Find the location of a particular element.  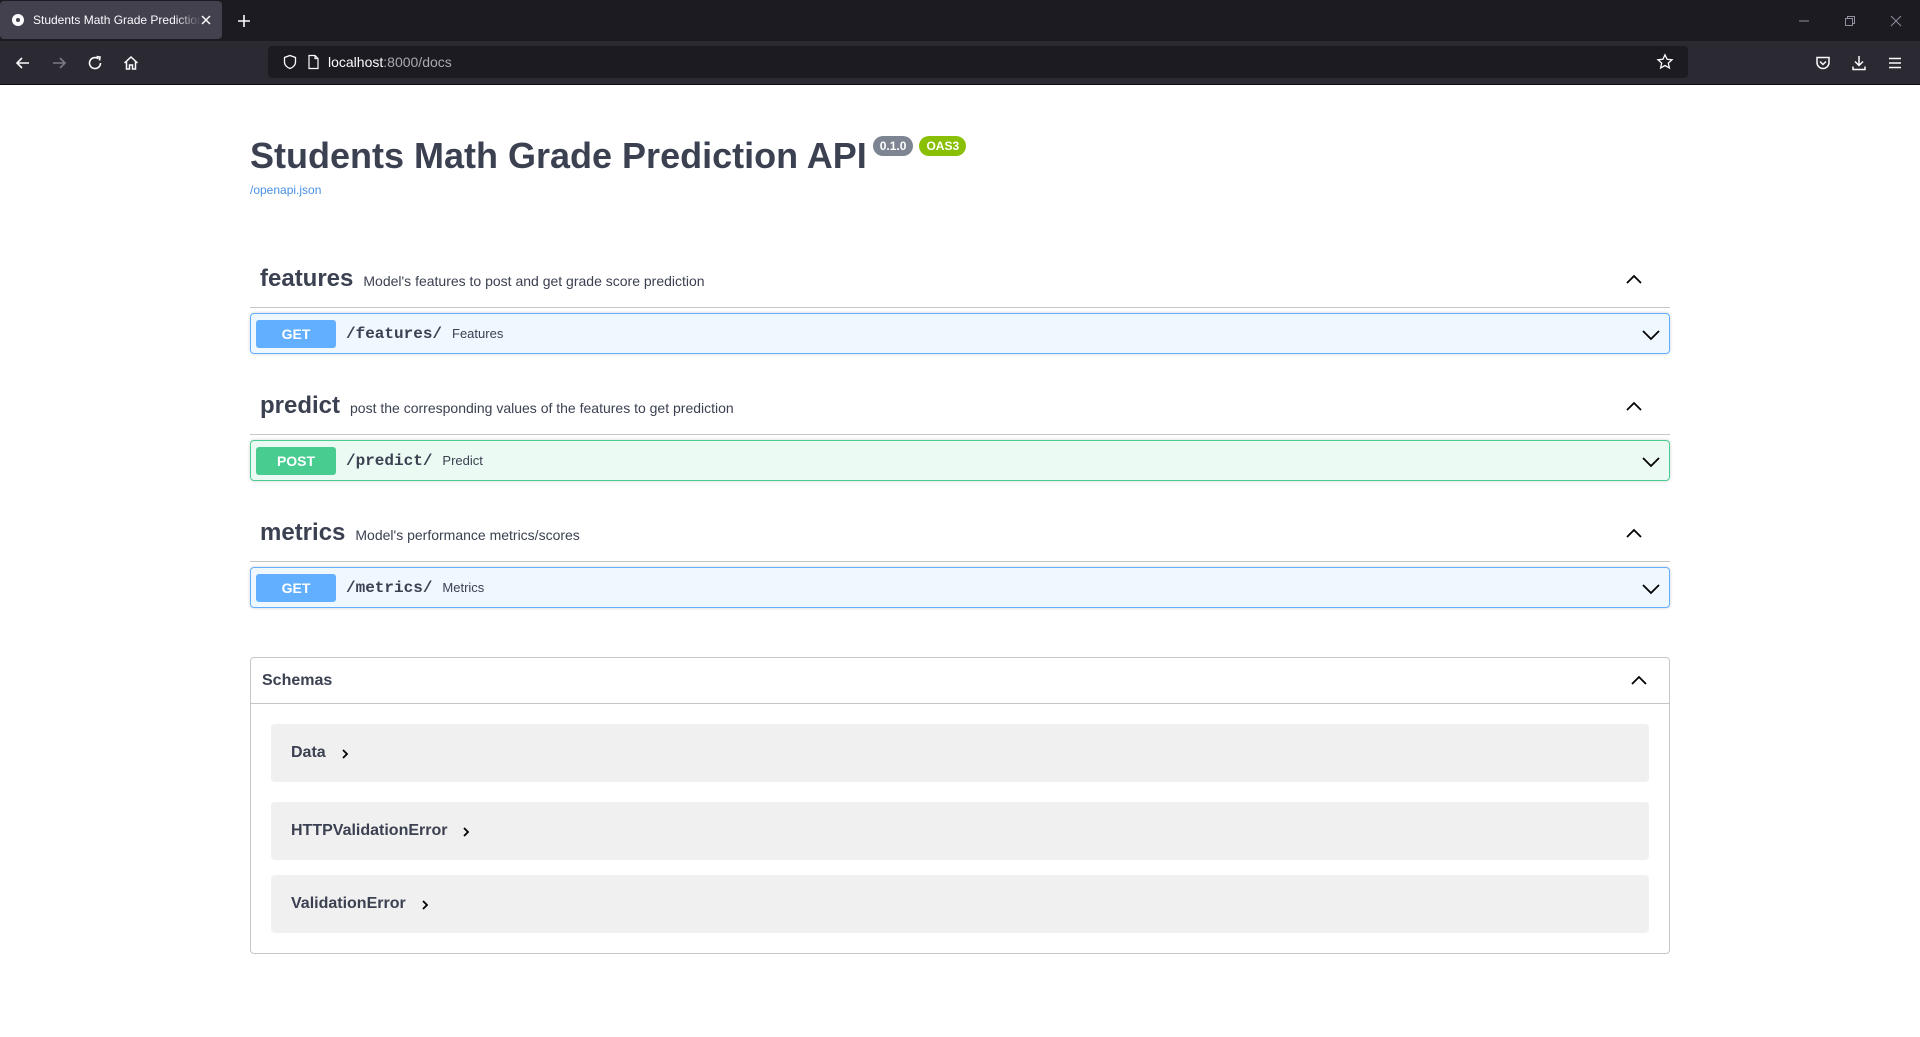

pocket-icon is located at coordinates (1823, 63).